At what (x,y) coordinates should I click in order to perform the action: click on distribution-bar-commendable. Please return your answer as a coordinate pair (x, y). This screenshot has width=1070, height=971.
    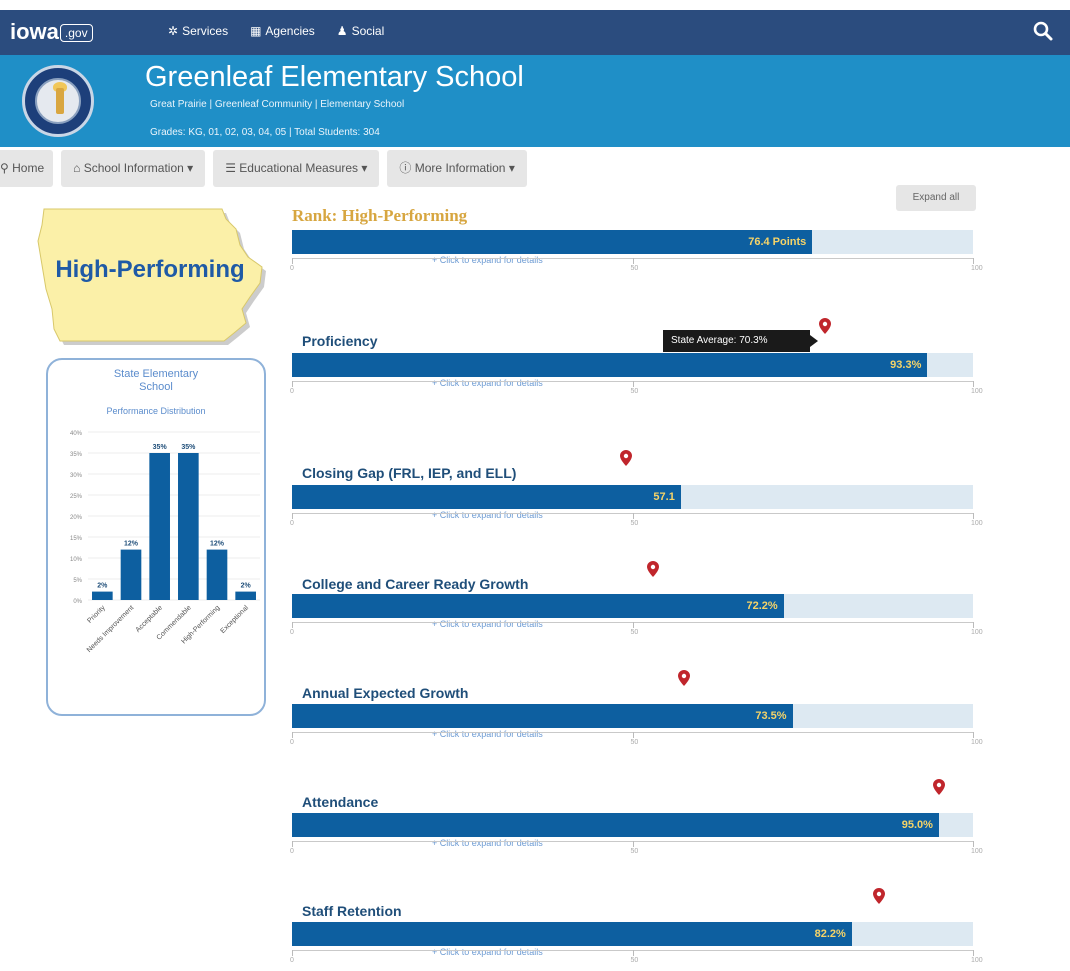
    Looking at the image, I should click on (188, 526).